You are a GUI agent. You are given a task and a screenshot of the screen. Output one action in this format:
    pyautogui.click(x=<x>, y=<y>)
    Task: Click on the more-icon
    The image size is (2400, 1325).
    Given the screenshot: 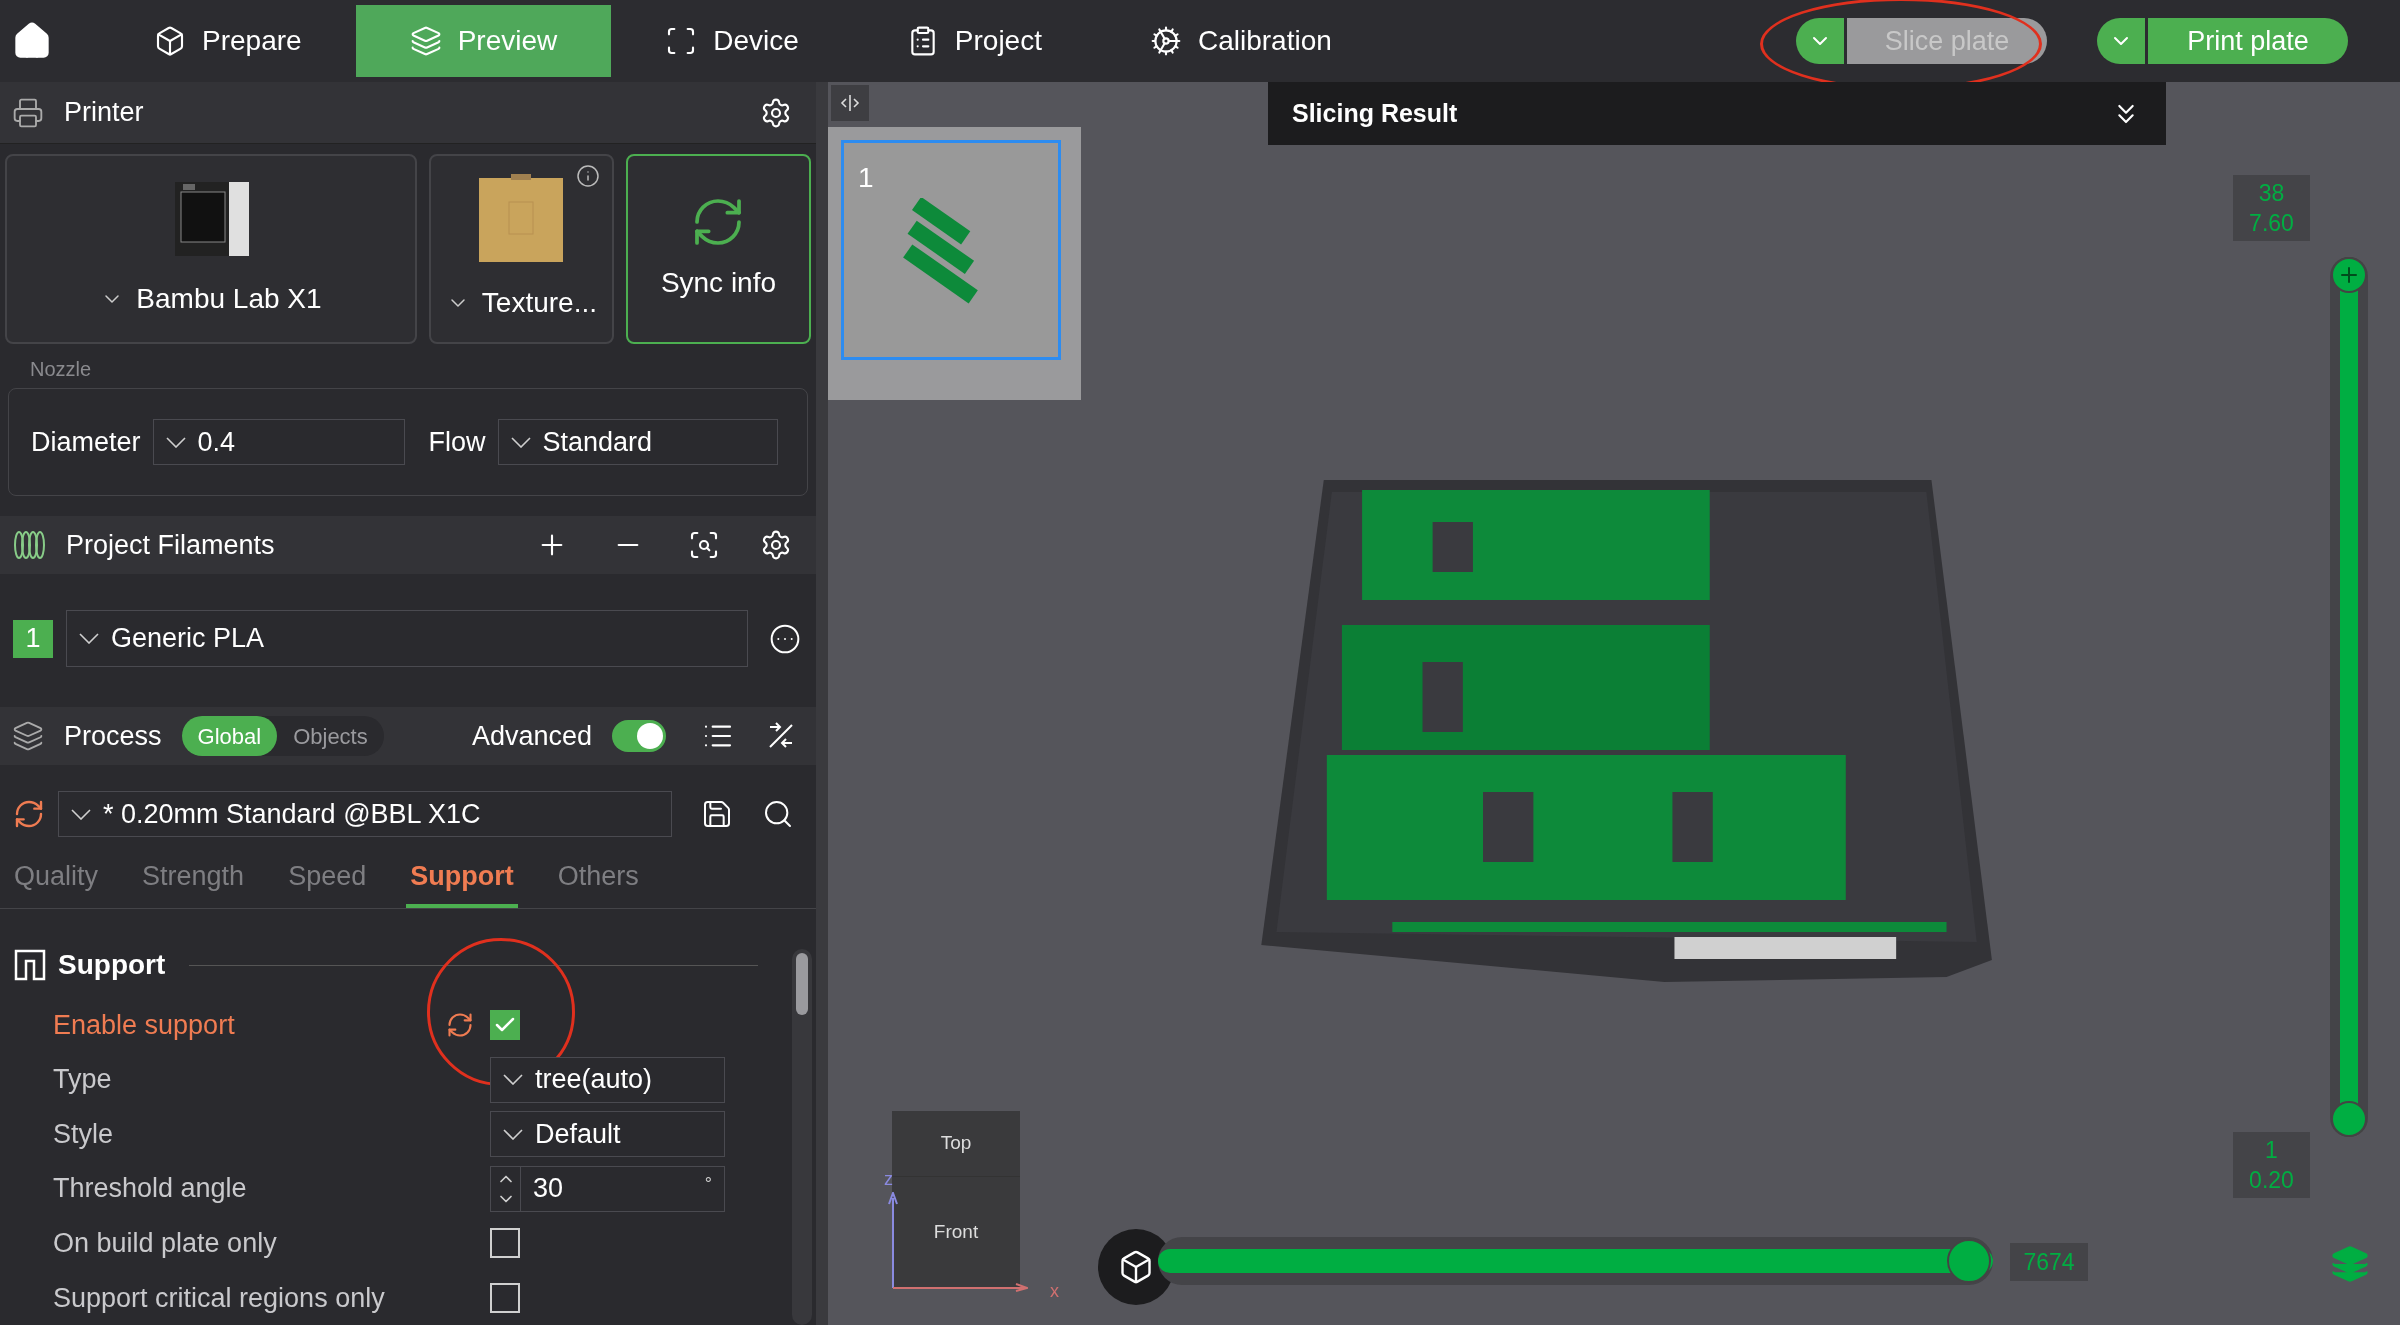 What is the action you would take?
    pyautogui.click(x=785, y=638)
    